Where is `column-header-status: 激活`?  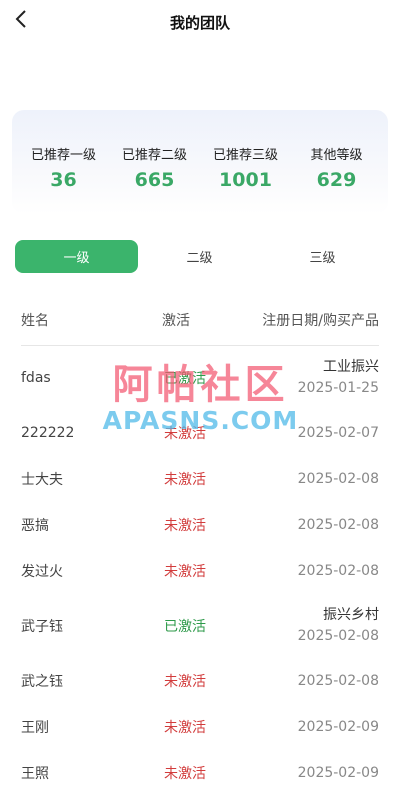
column-header-status: 激活 is located at coordinates (176, 321).